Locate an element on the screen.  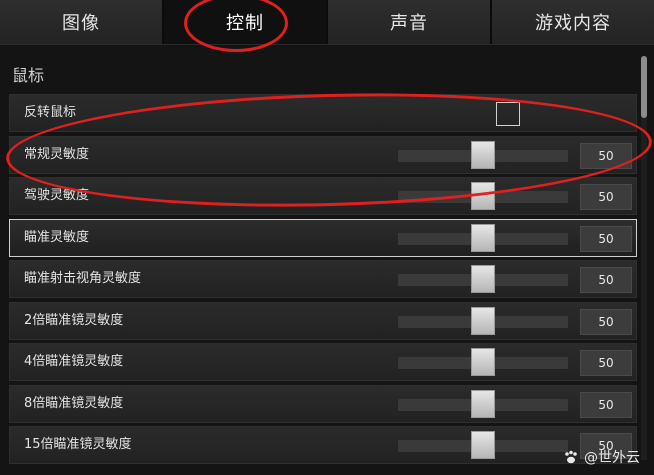
row-label: 驾驶灵敏度 is located at coordinates (57, 195).